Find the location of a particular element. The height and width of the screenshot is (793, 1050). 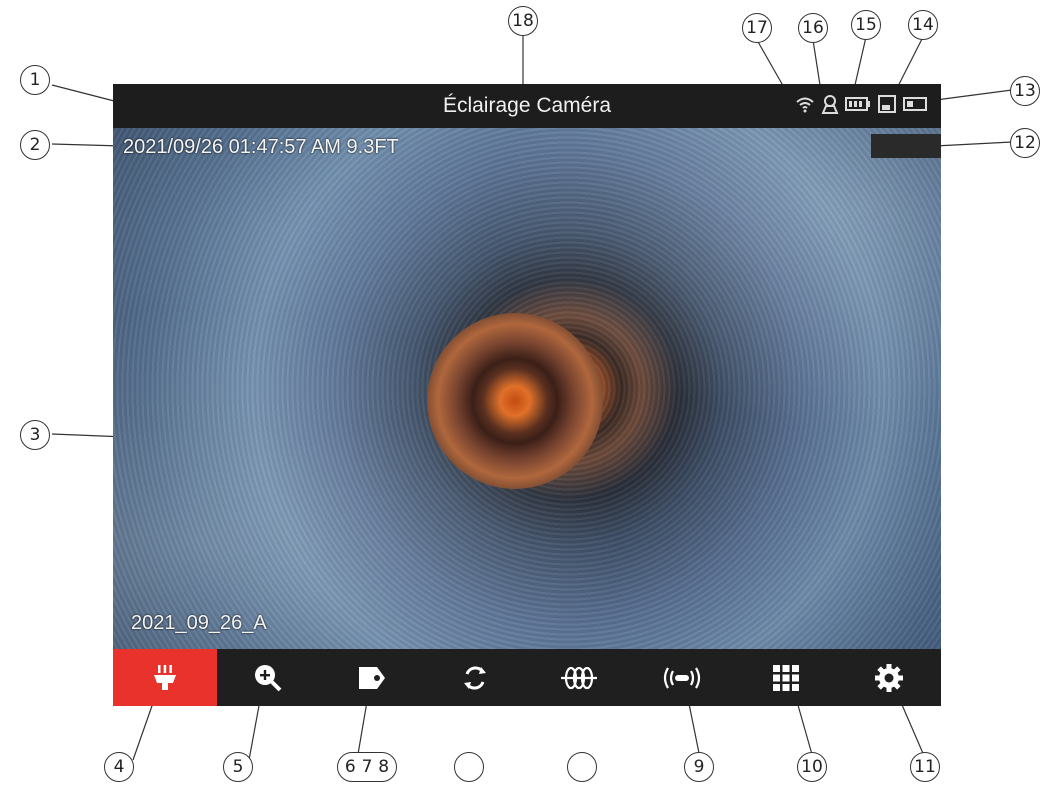

callout-7: 7 is located at coordinates (367, 767).